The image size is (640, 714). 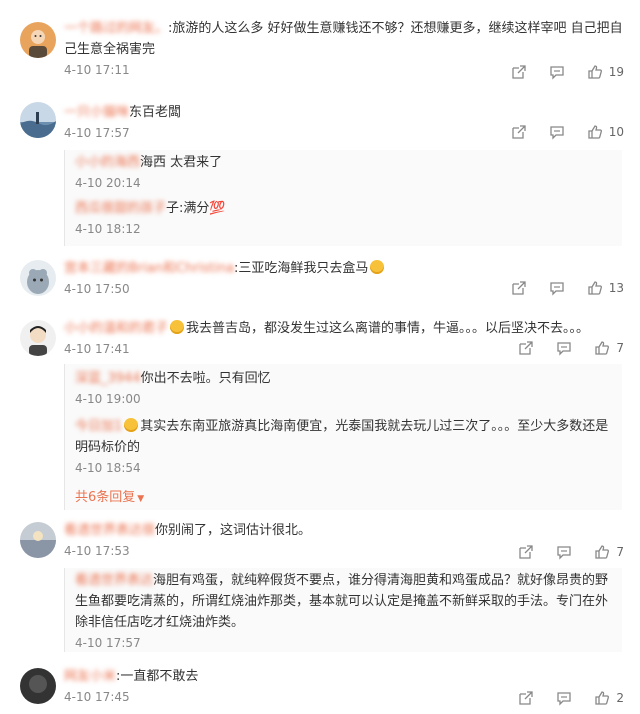 I want to click on comment-actions: 10, so click(x=556, y=132).